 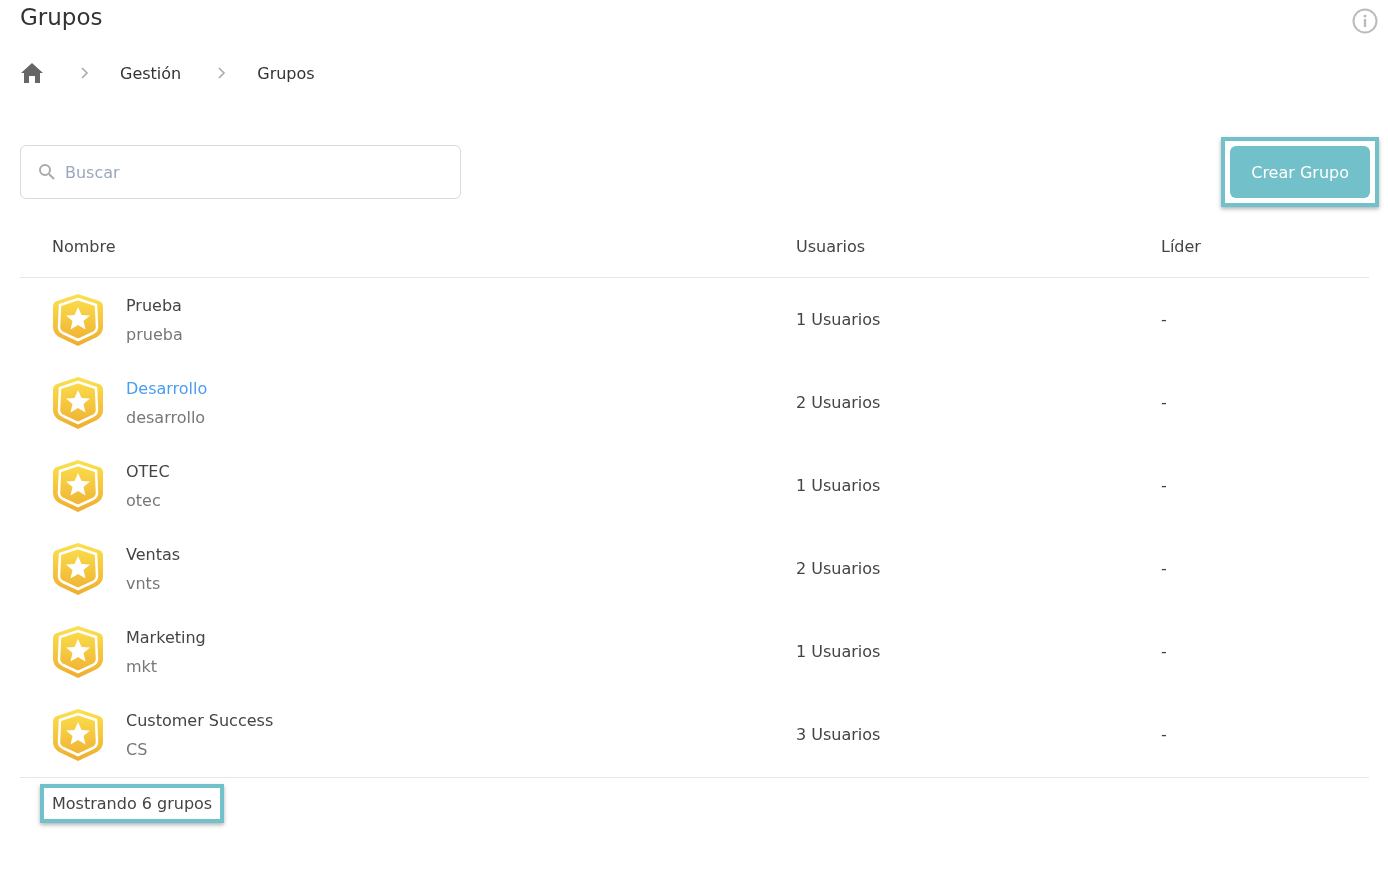 I want to click on group-slug: CS, so click(x=137, y=749).